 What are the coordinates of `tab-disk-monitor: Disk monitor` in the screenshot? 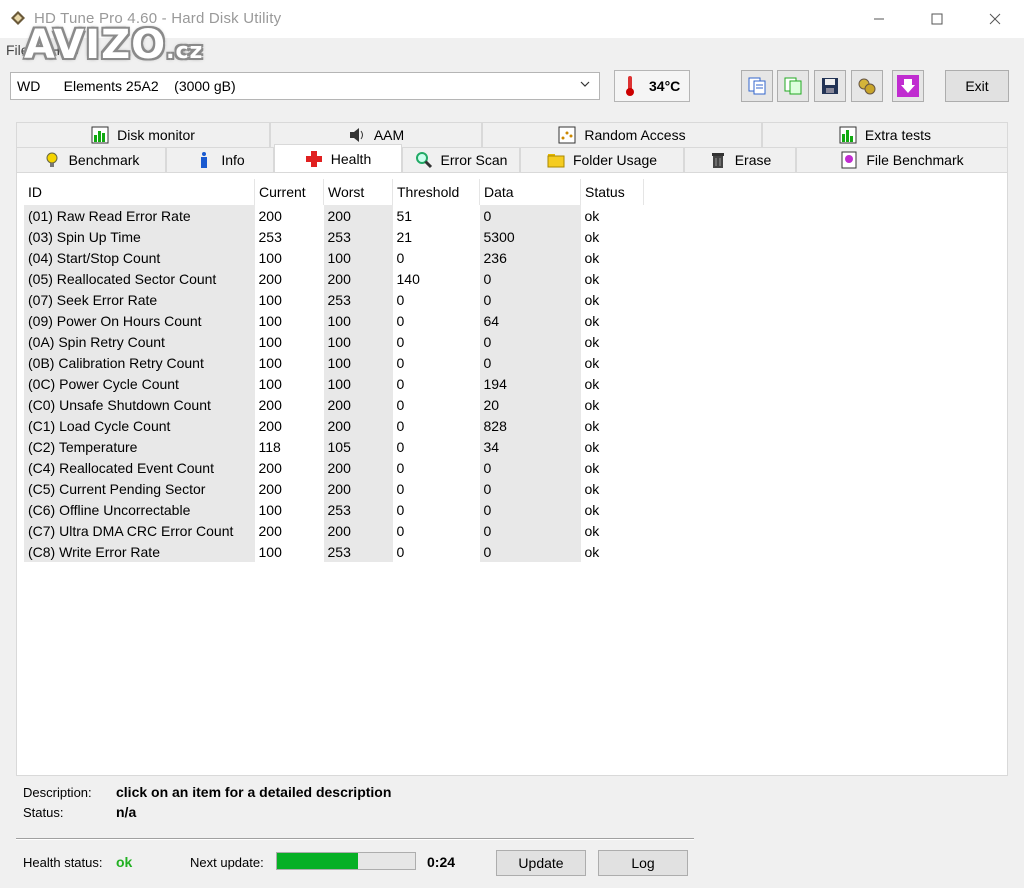 It's located at (143, 134).